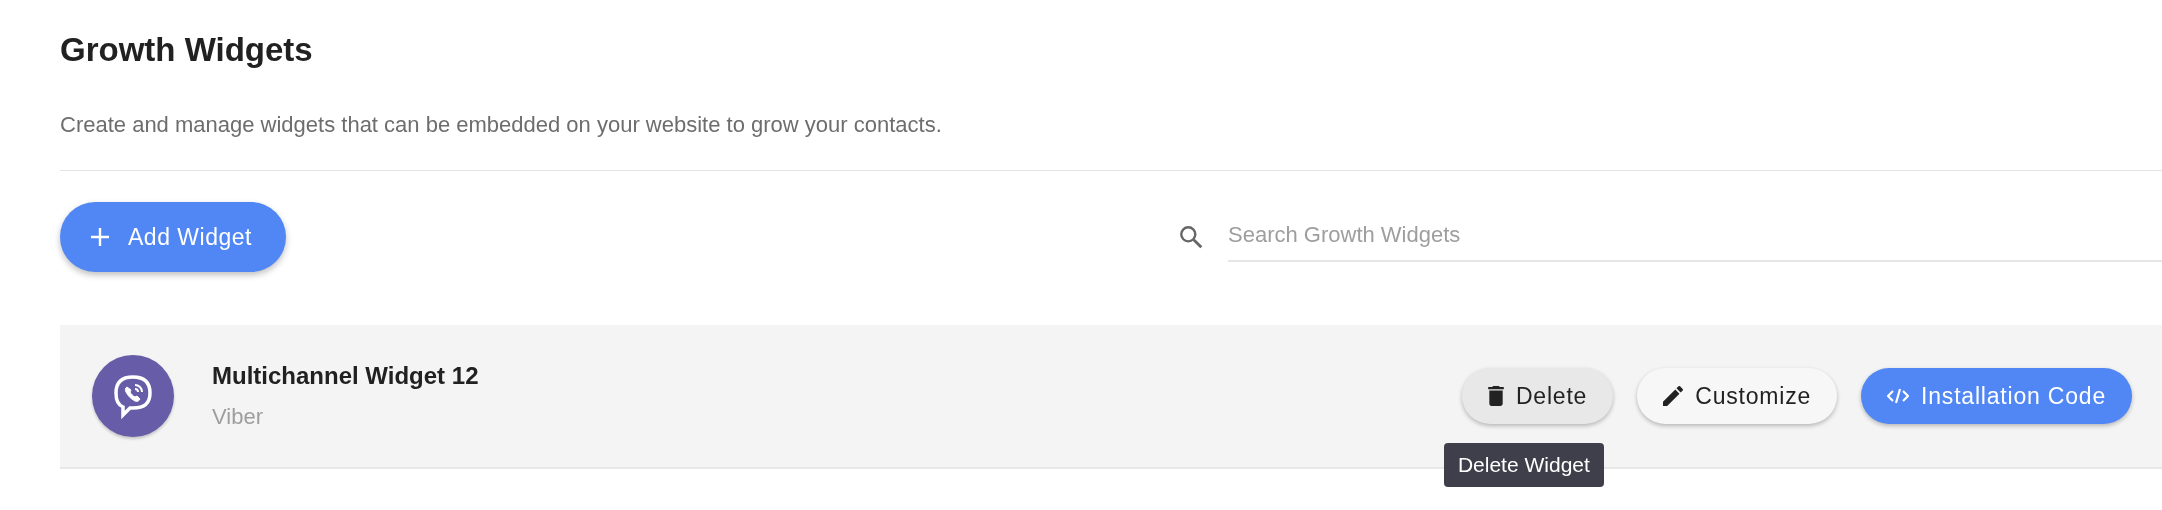  I want to click on page-description: Create and manage widgets that can be embedded on your website to grow your contacts., so click(501, 125).